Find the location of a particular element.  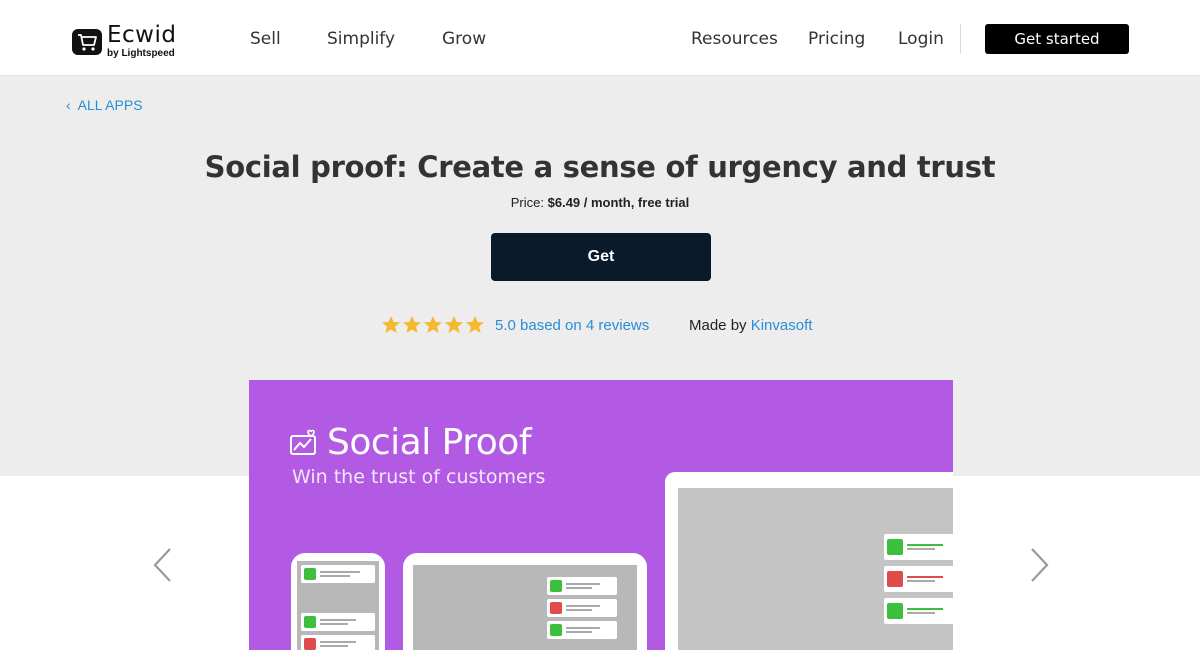

rating: 5.0 based on 4 reviews is located at coordinates (515, 325).